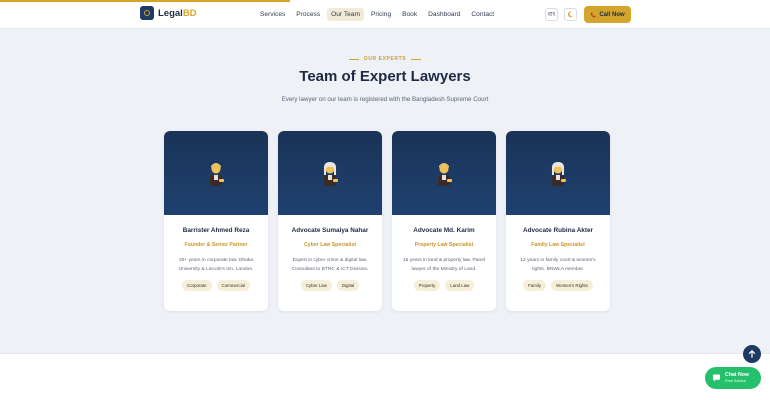  What do you see at coordinates (612, 14) in the screenshot?
I see `call-now-label: Call Now` at bounding box center [612, 14].